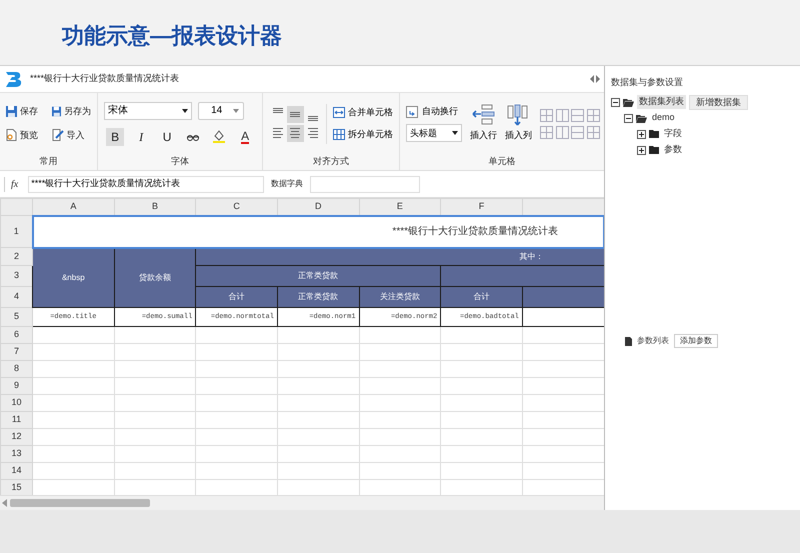 This screenshot has height=553, width=800. I want to click on row-header: 9, so click(16, 386).